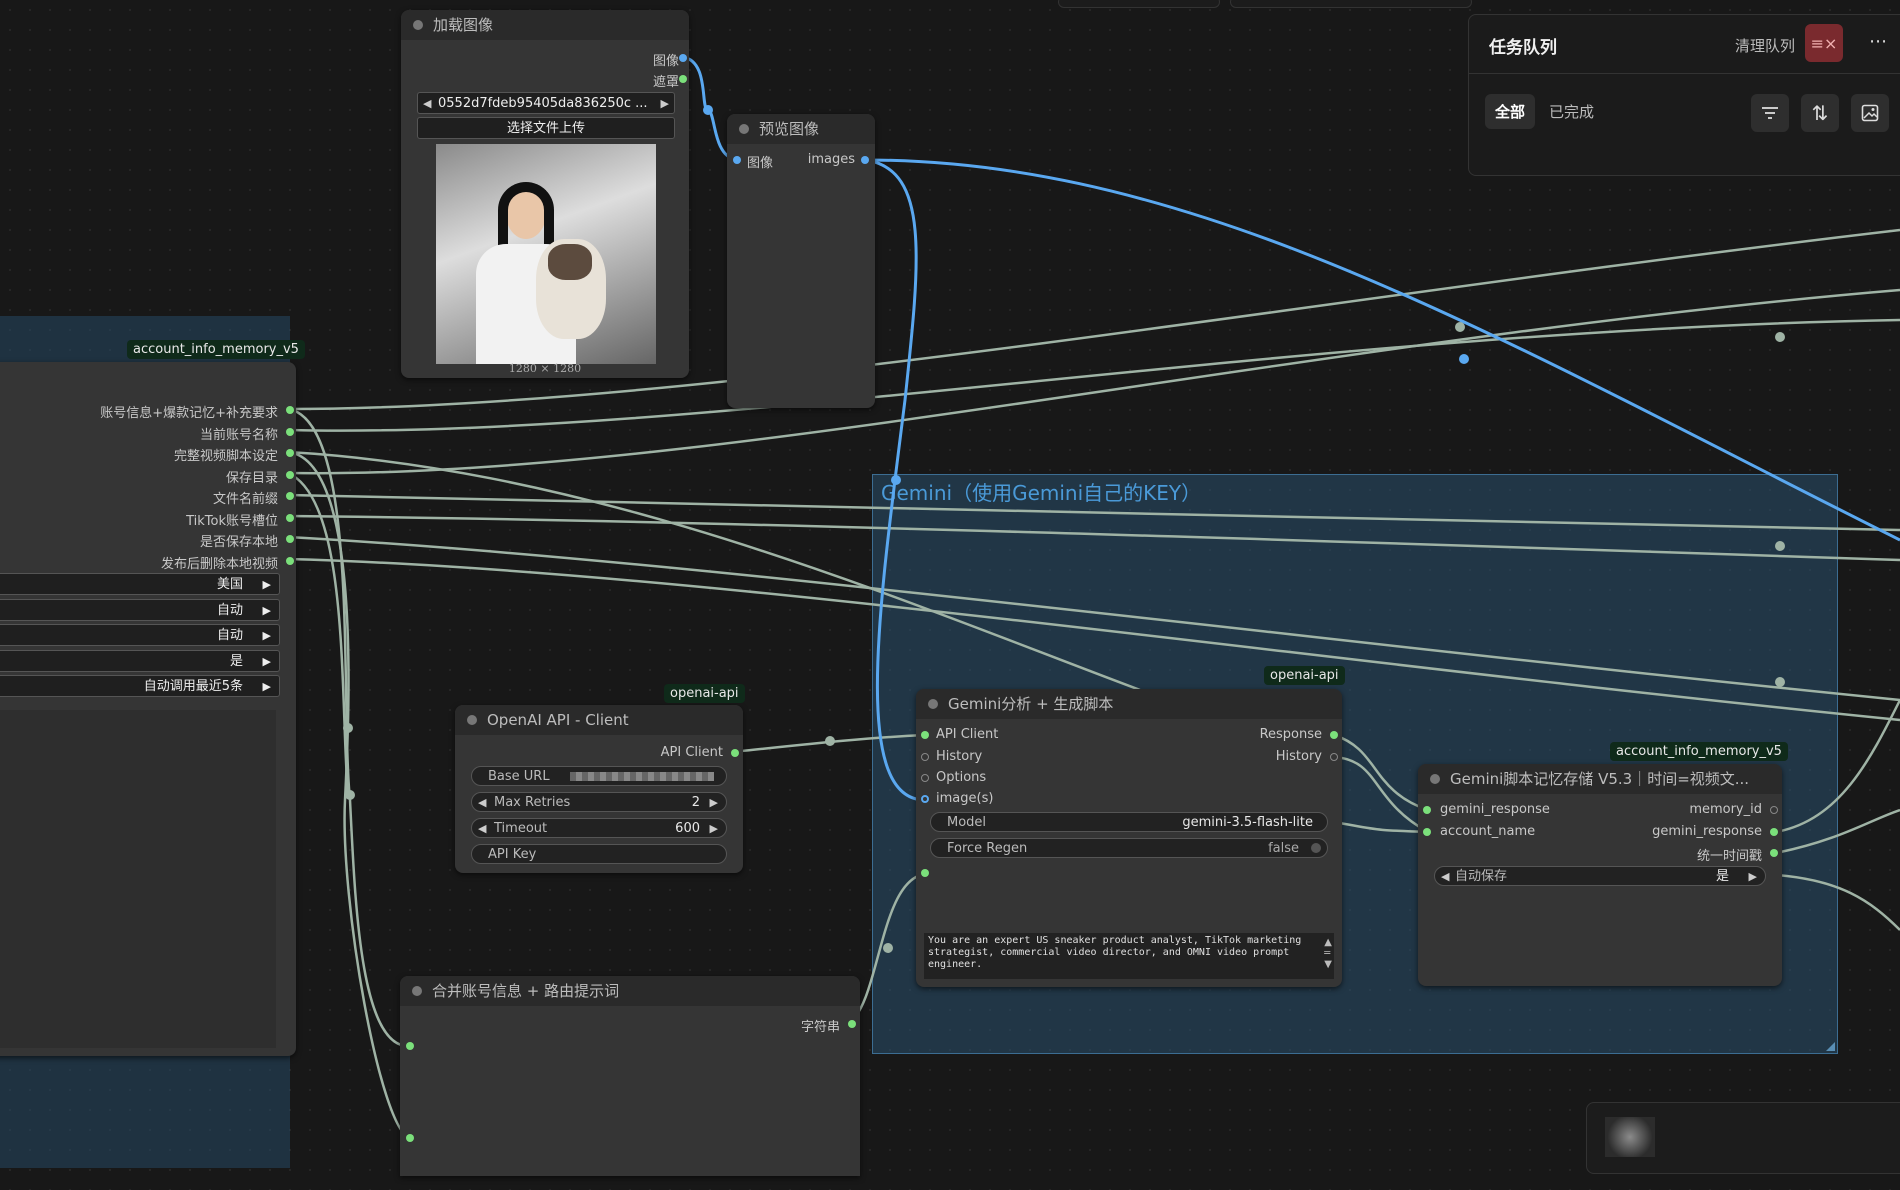 Image resolution: width=1900 pixels, height=1190 pixels. What do you see at coordinates (1820, 113) in the screenshot?
I see `sort-icon: ⇅` at bounding box center [1820, 113].